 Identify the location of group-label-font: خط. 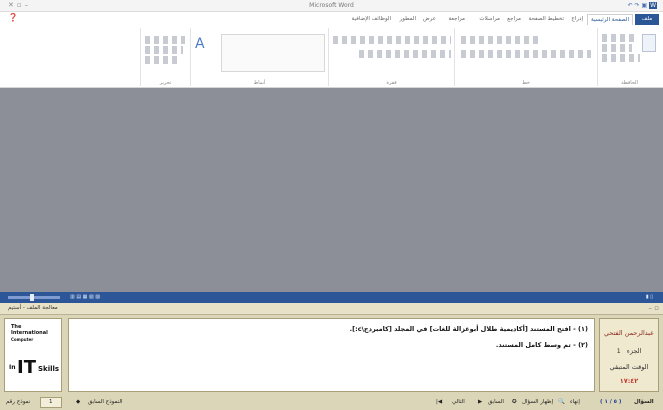
(526, 83).